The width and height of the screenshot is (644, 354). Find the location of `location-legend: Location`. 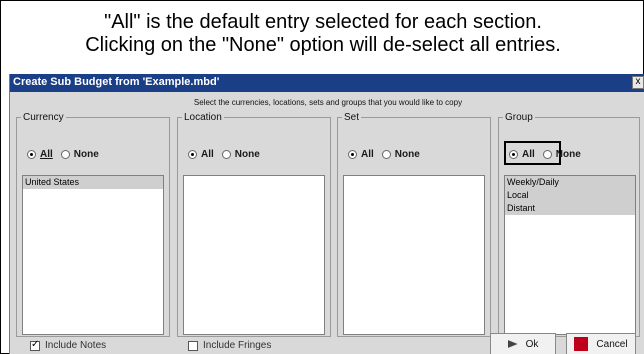

location-legend: Location is located at coordinates (203, 117).